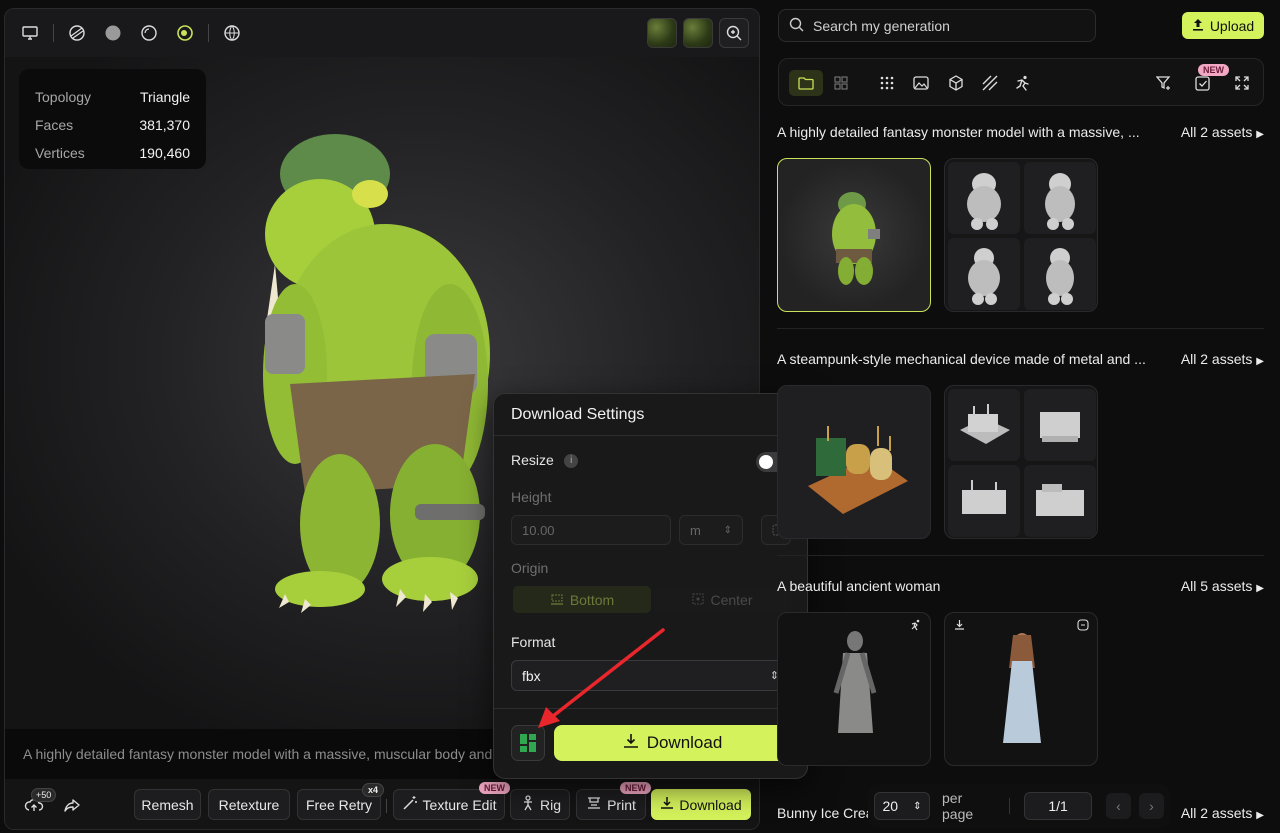  Describe the element at coordinates (113, 33) in the screenshot. I see `solid-shading-icon` at that location.